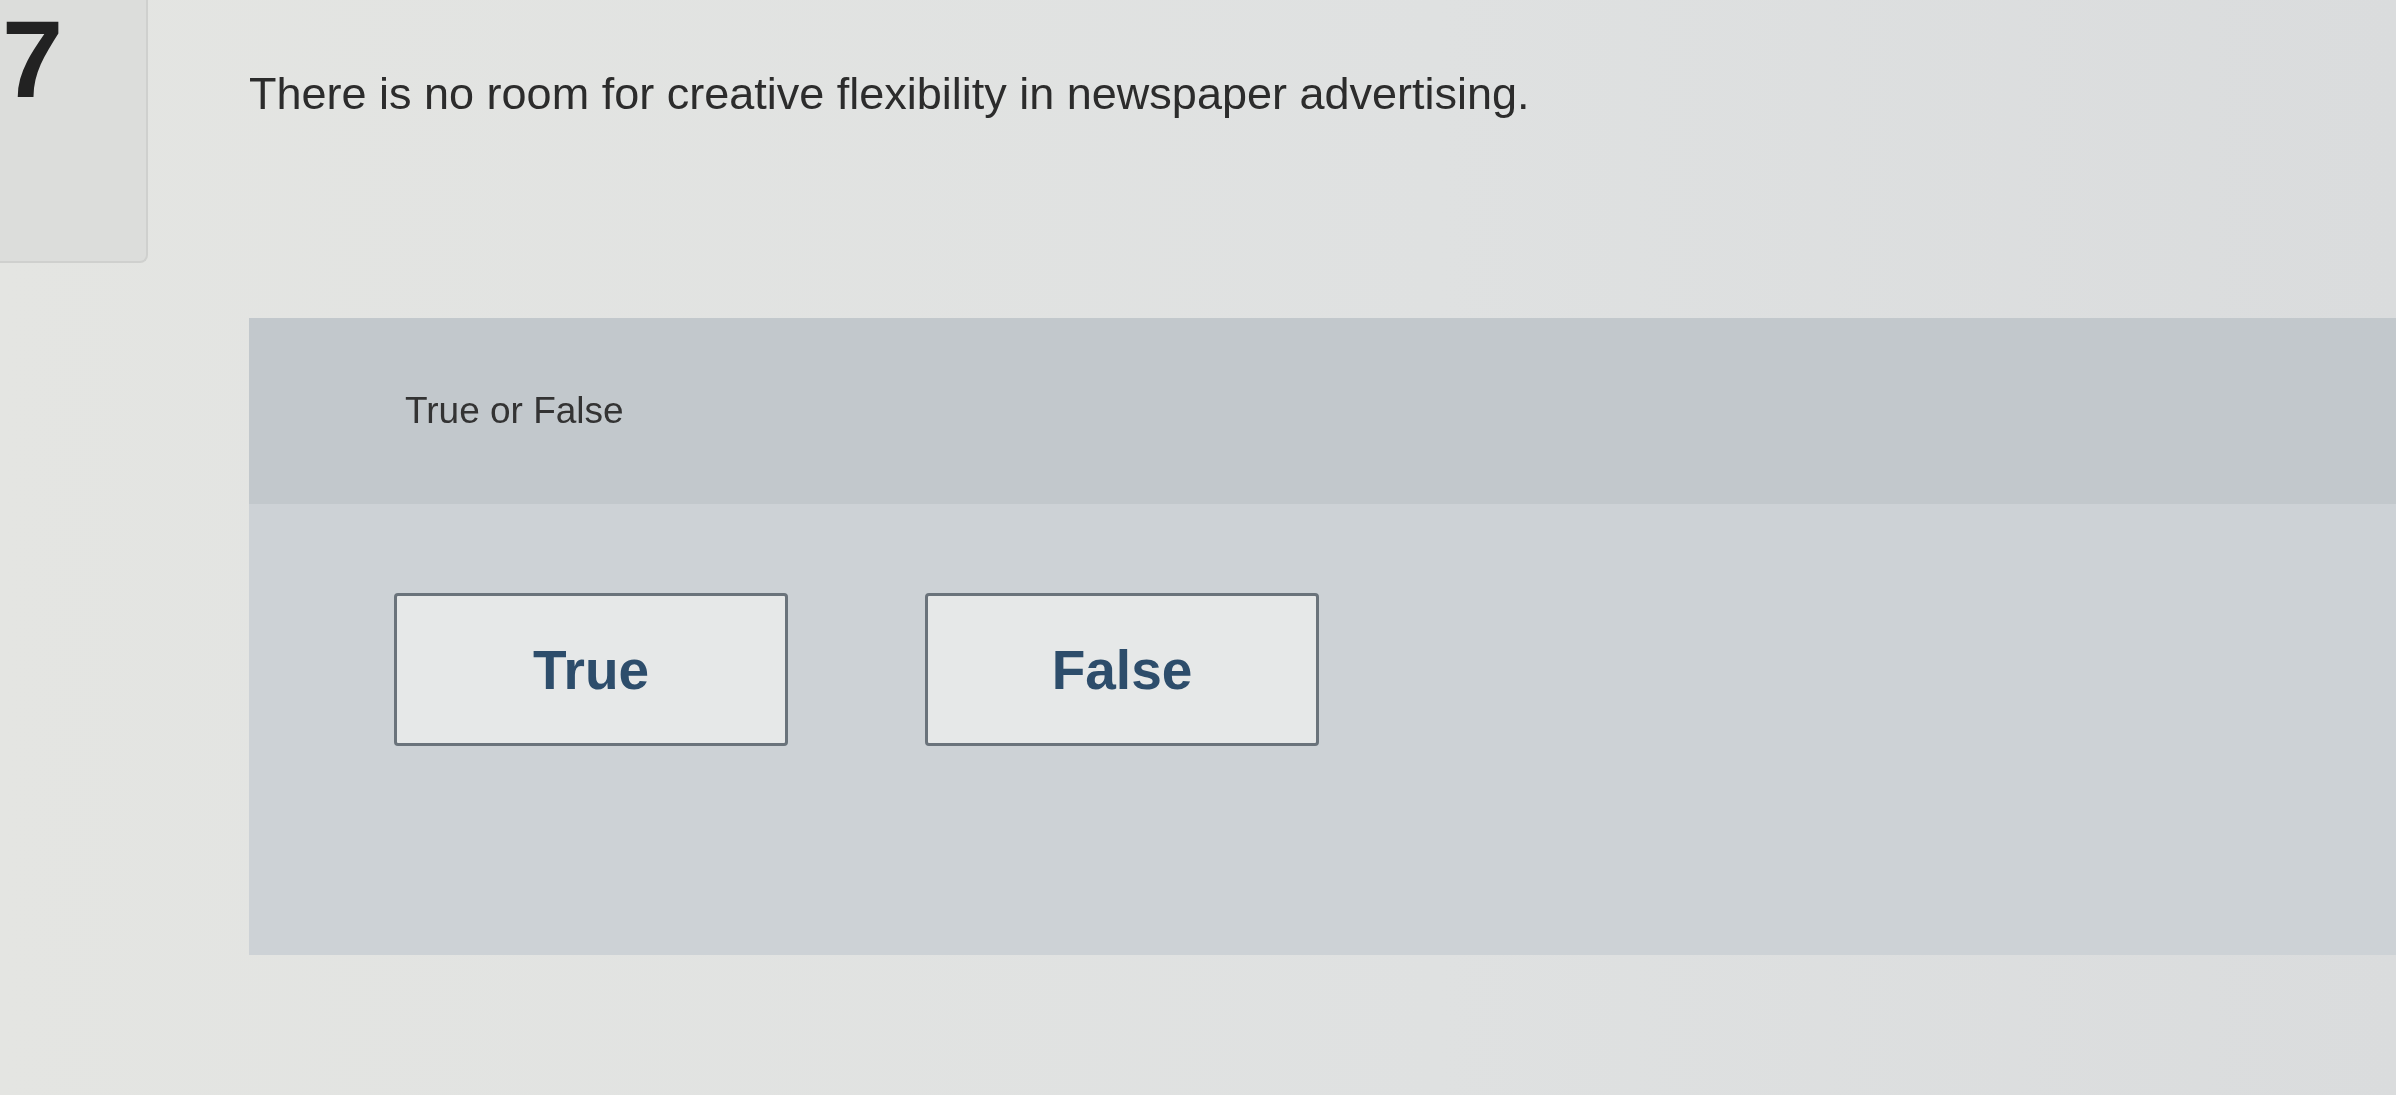 Image resolution: width=2396 pixels, height=1095 pixels. I want to click on answer-button: True, so click(591, 669).